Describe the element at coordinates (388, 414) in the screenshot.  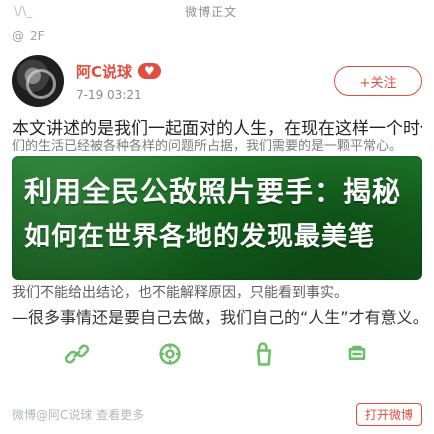
I see `open-weibo-button: 打开微博` at that location.